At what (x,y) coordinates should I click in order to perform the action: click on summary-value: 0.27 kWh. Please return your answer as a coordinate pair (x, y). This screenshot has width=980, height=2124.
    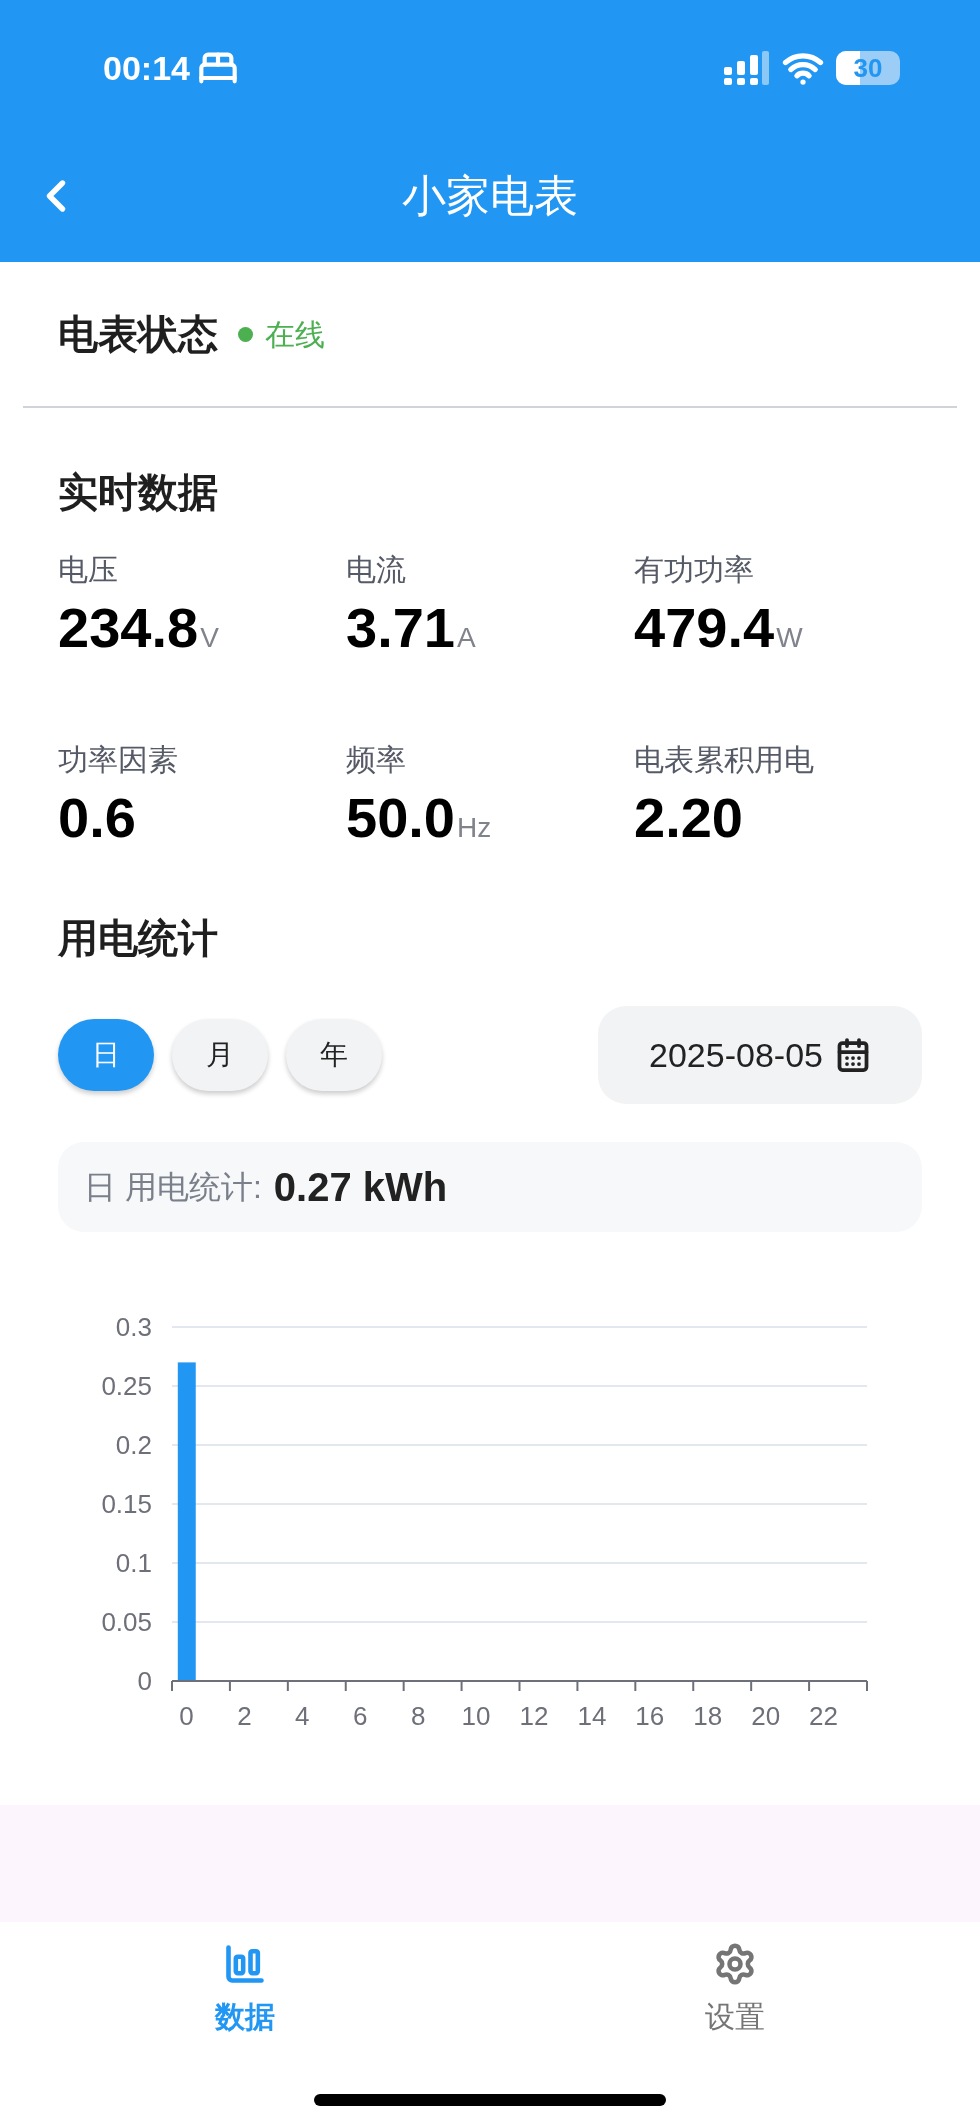
    Looking at the image, I should click on (360, 1187).